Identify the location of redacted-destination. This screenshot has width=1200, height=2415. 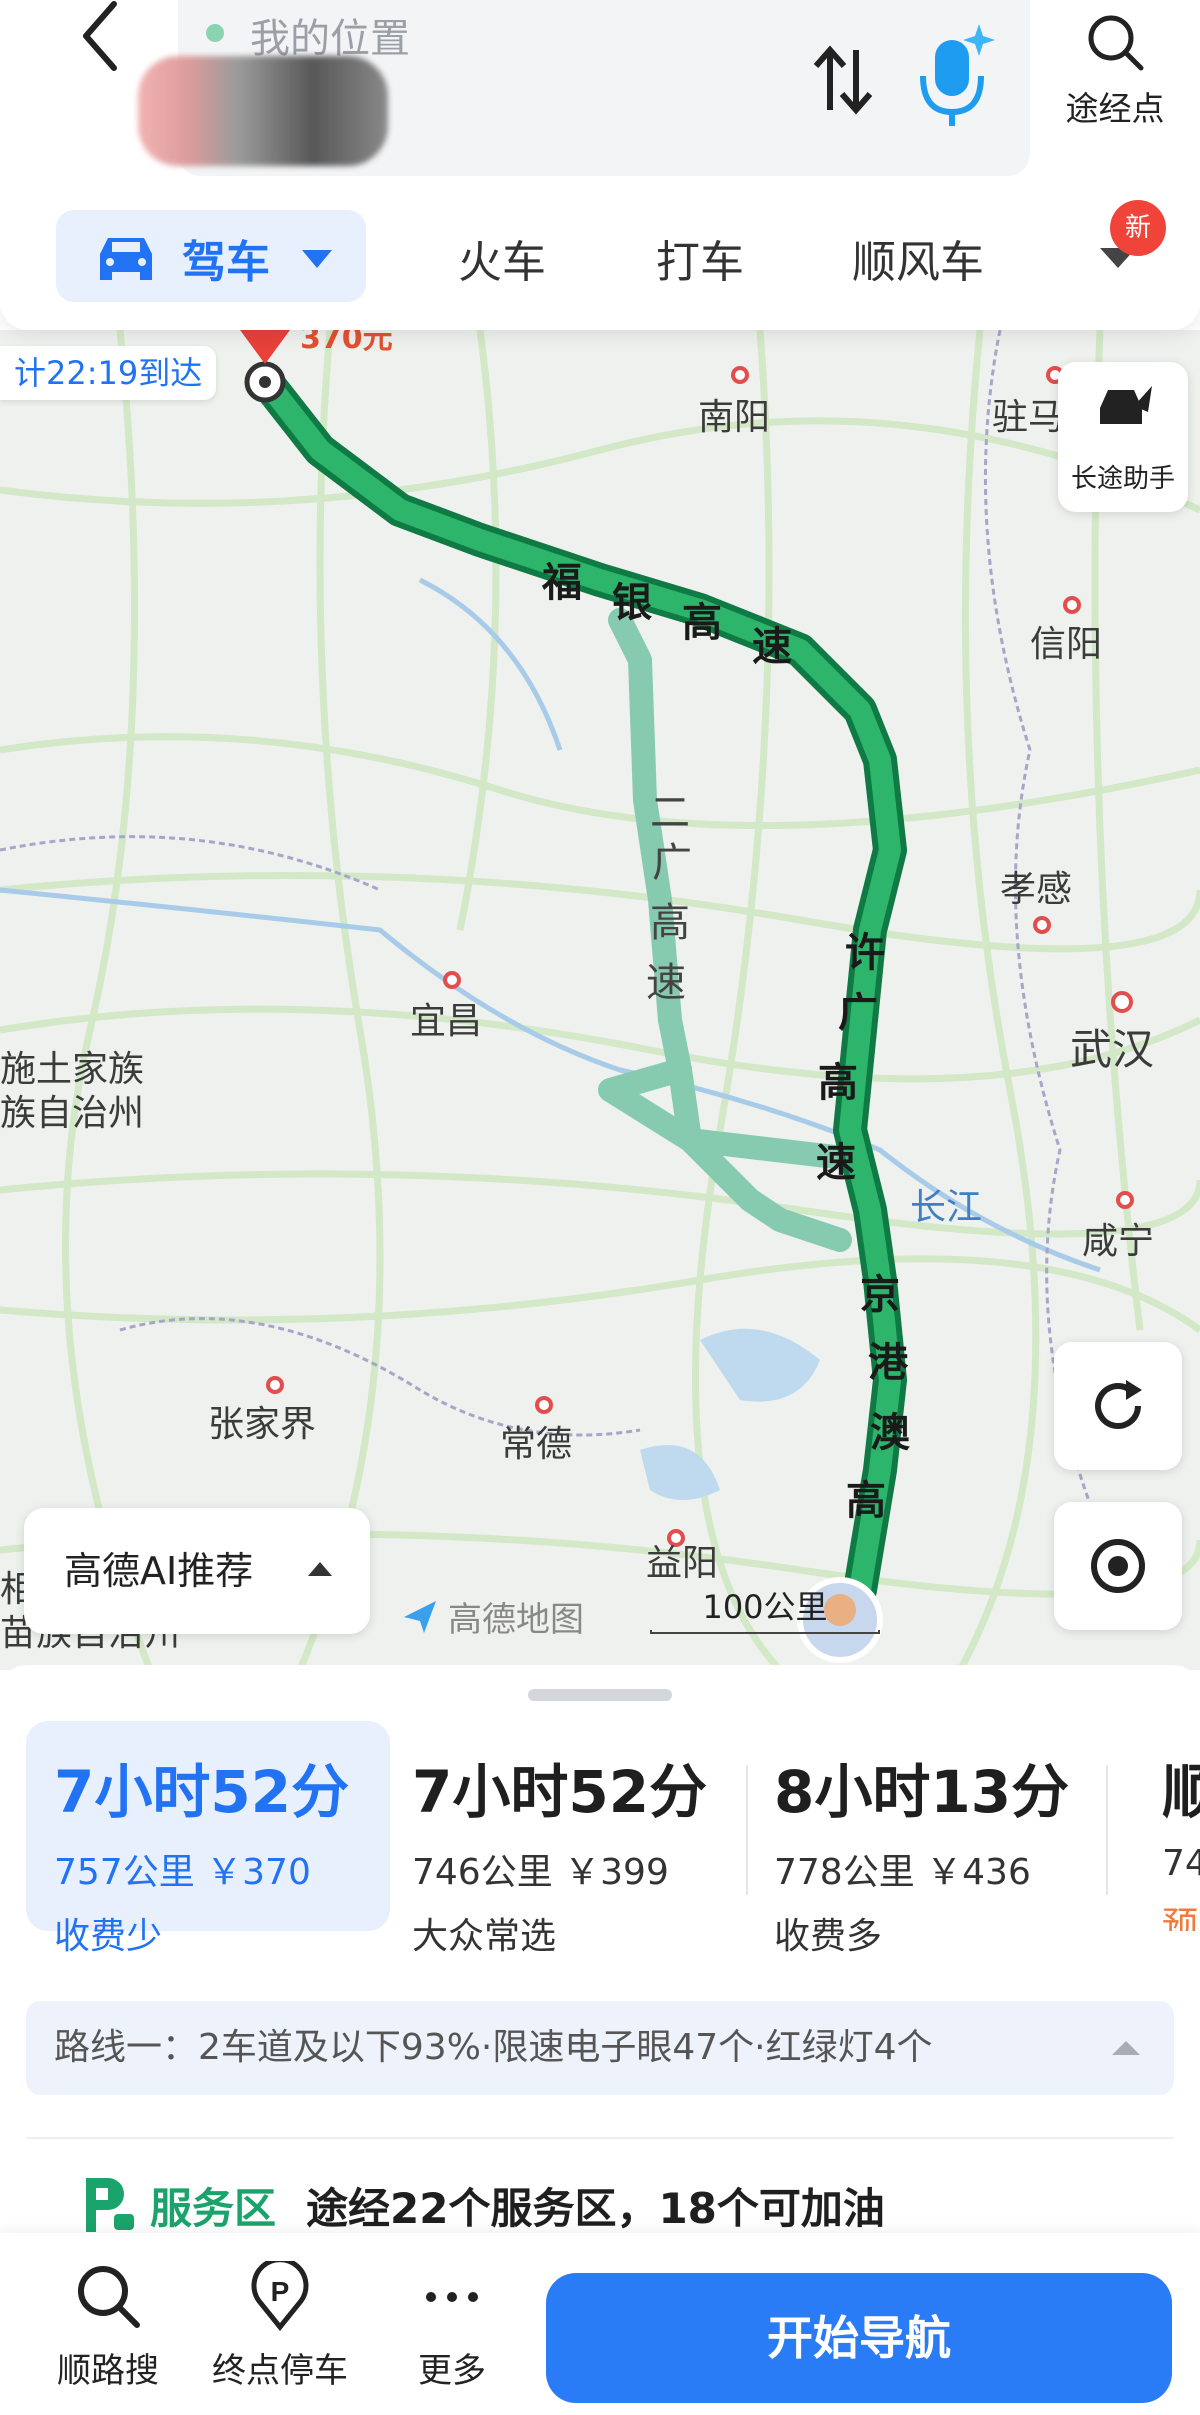
(263, 111).